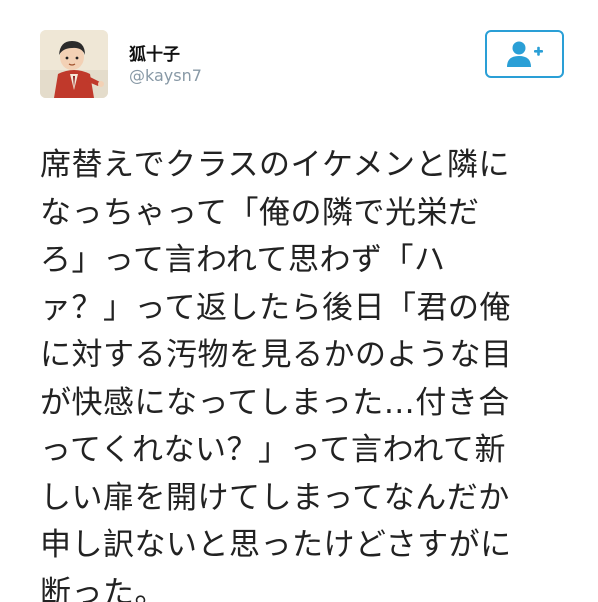 The width and height of the screenshot is (598, 602). I want to click on tweet-text-line: 申し訳ないと思ったけどさすがに, so click(276, 545).